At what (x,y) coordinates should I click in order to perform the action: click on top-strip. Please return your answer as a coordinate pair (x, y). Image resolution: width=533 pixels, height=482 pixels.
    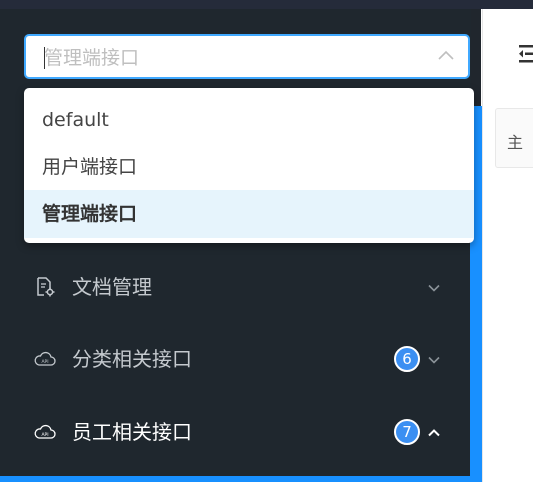
    Looking at the image, I should click on (266, 4).